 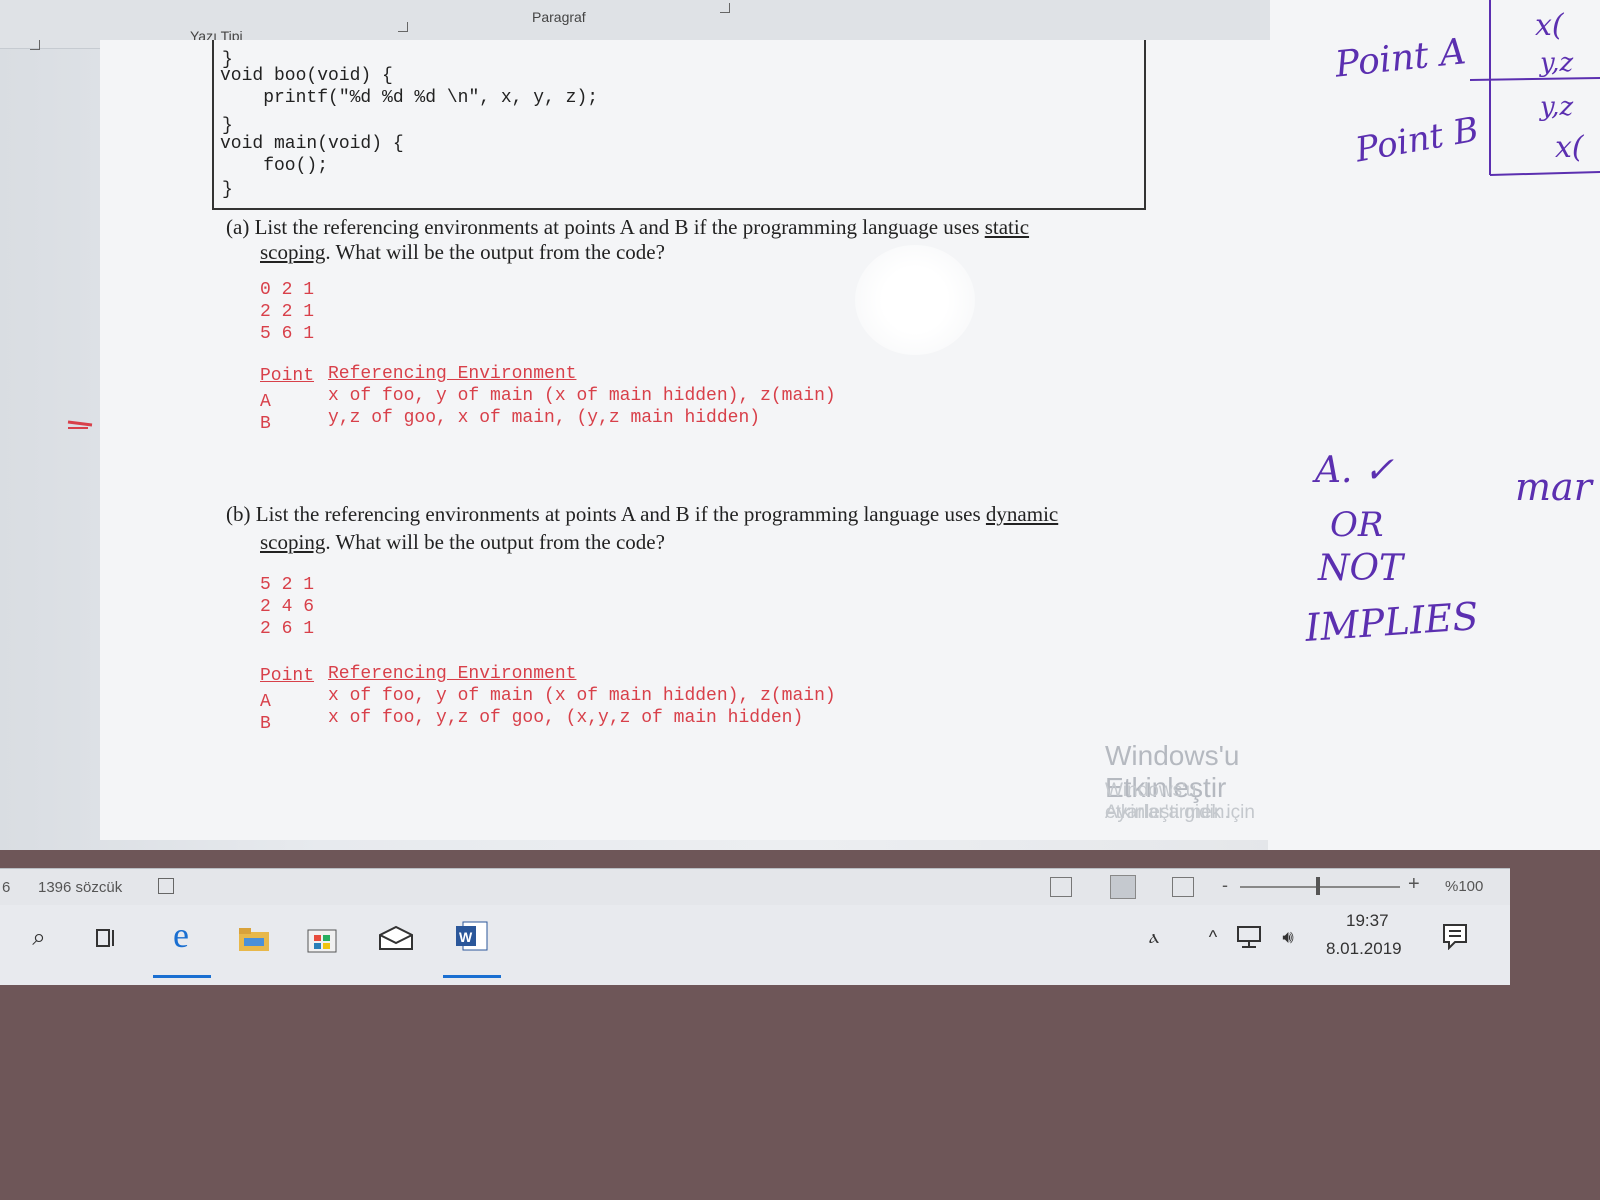 I want to click on word-active-indicator, so click(x=472, y=976).